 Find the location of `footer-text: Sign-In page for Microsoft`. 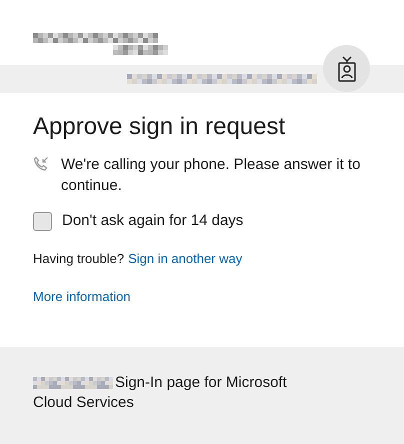

footer-text: Sign-In page for Microsoft is located at coordinates (201, 383).